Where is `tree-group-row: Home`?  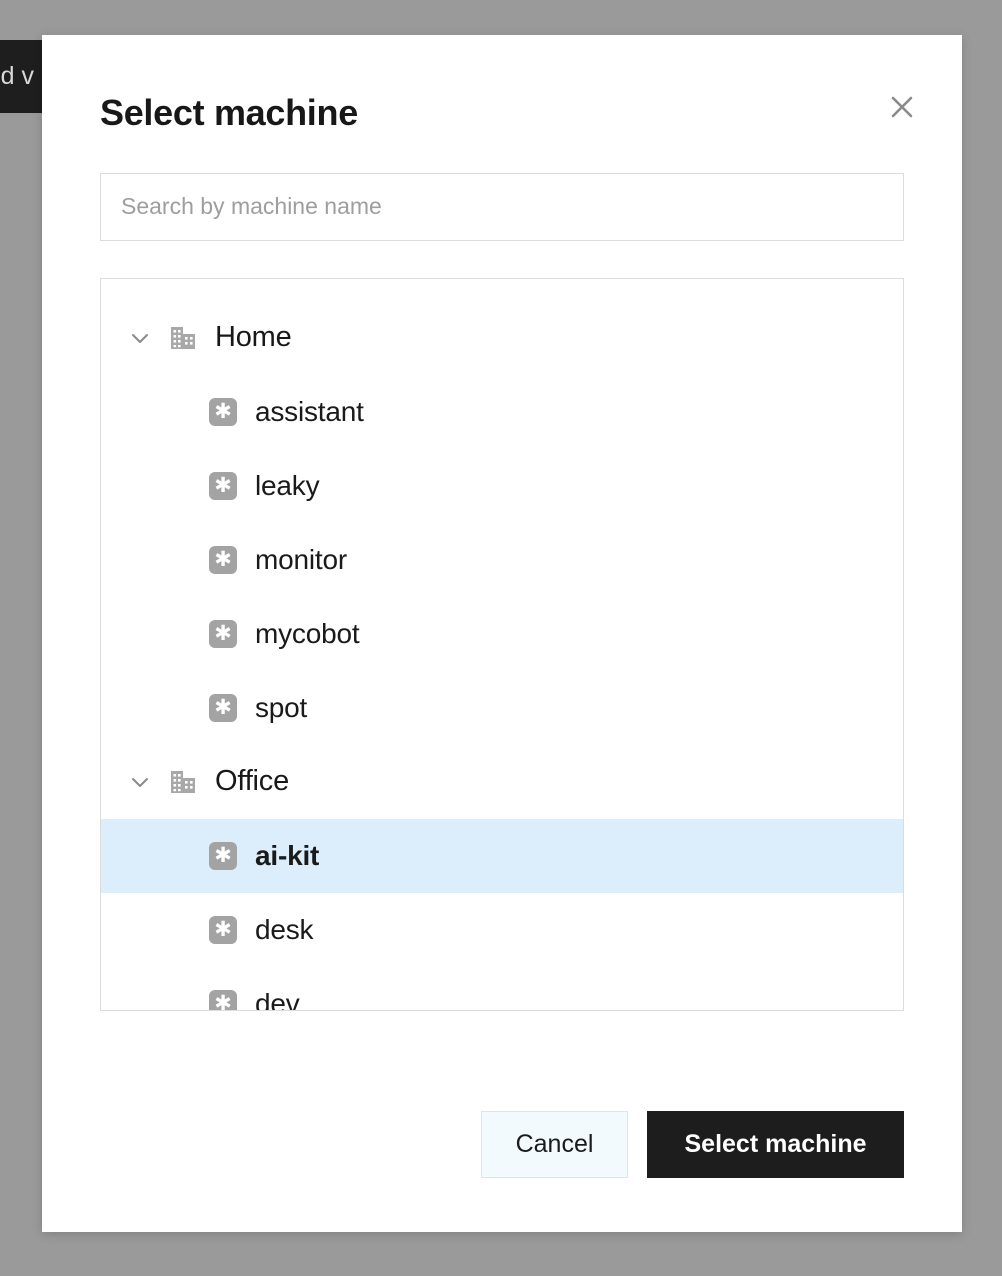
tree-group-row: Home is located at coordinates (502, 338).